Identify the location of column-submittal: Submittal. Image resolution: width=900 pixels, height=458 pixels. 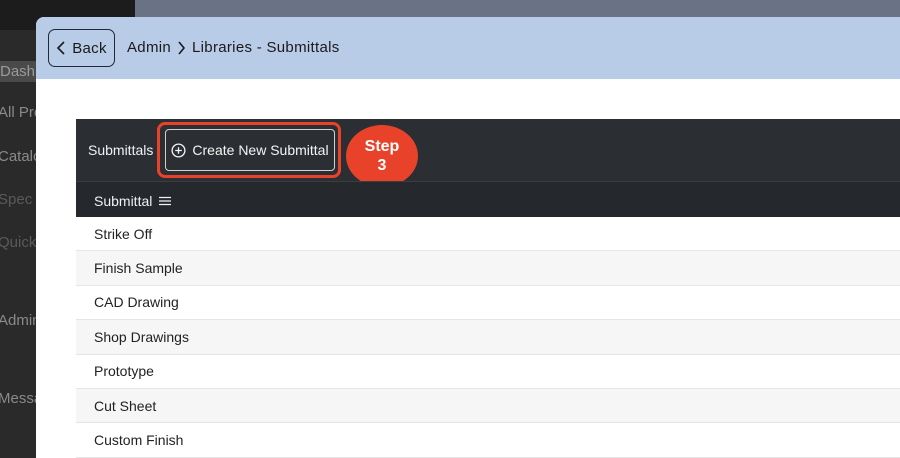
(133, 201).